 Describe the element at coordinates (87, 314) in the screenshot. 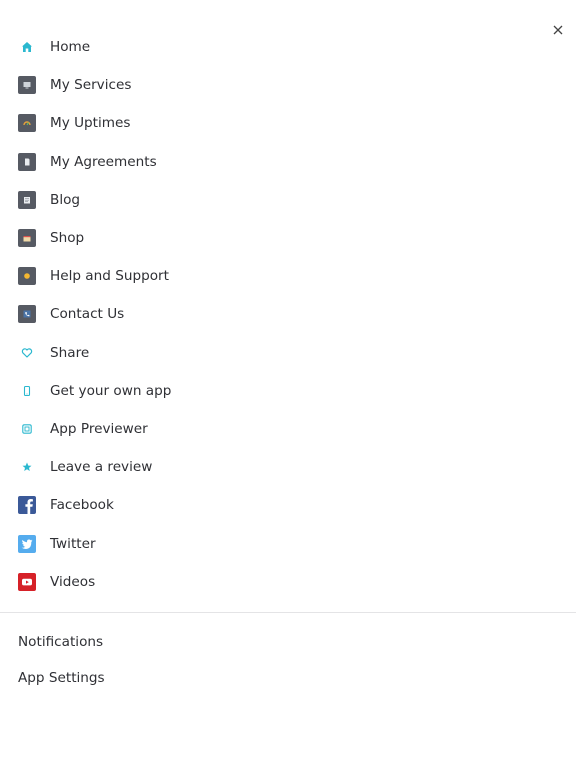

I see `menu-item-label: Contact Us` at that location.